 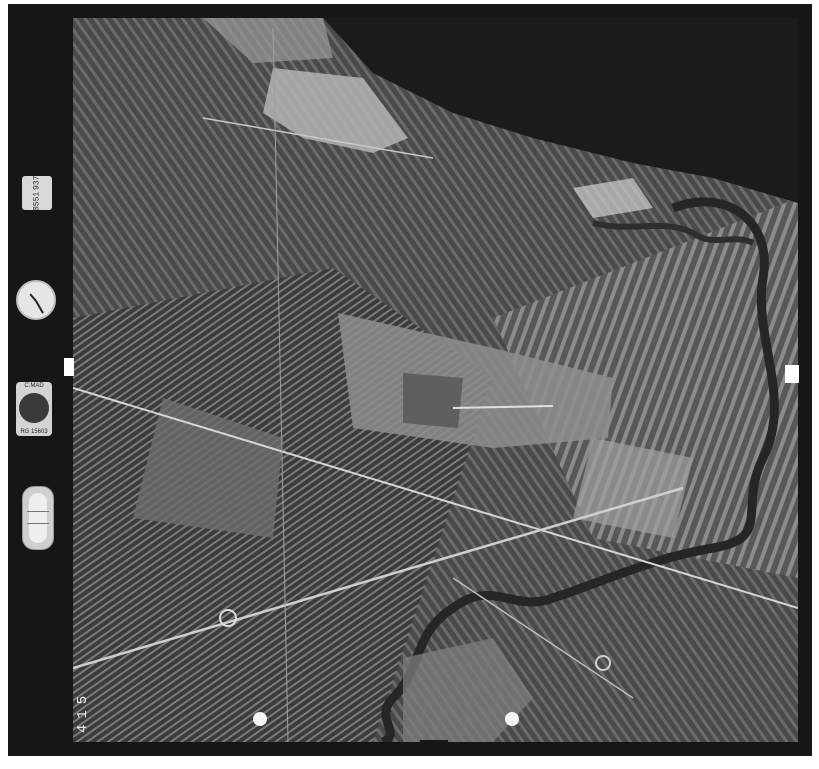 What do you see at coordinates (433, 400) in the screenshot?
I see `field-block` at bounding box center [433, 400].